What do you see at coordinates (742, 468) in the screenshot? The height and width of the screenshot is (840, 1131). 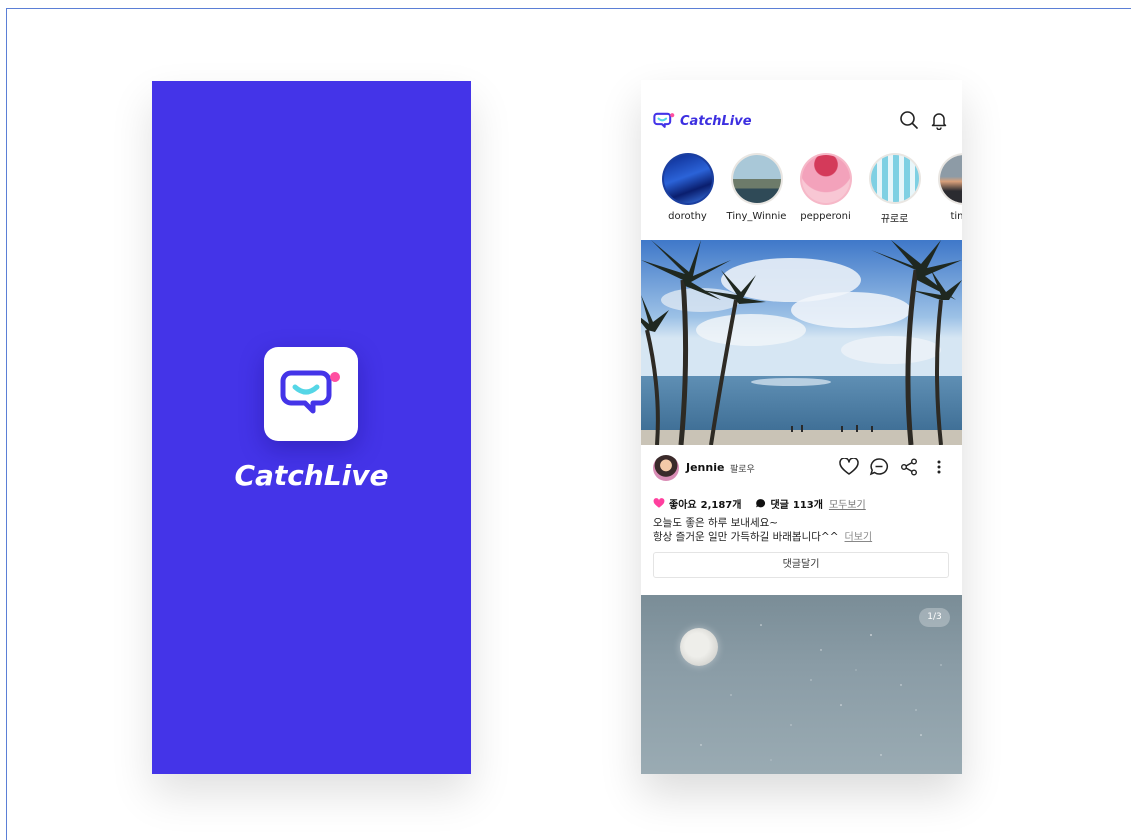 I see `follow-button: 팔로우` at bounding box center [742, 468].